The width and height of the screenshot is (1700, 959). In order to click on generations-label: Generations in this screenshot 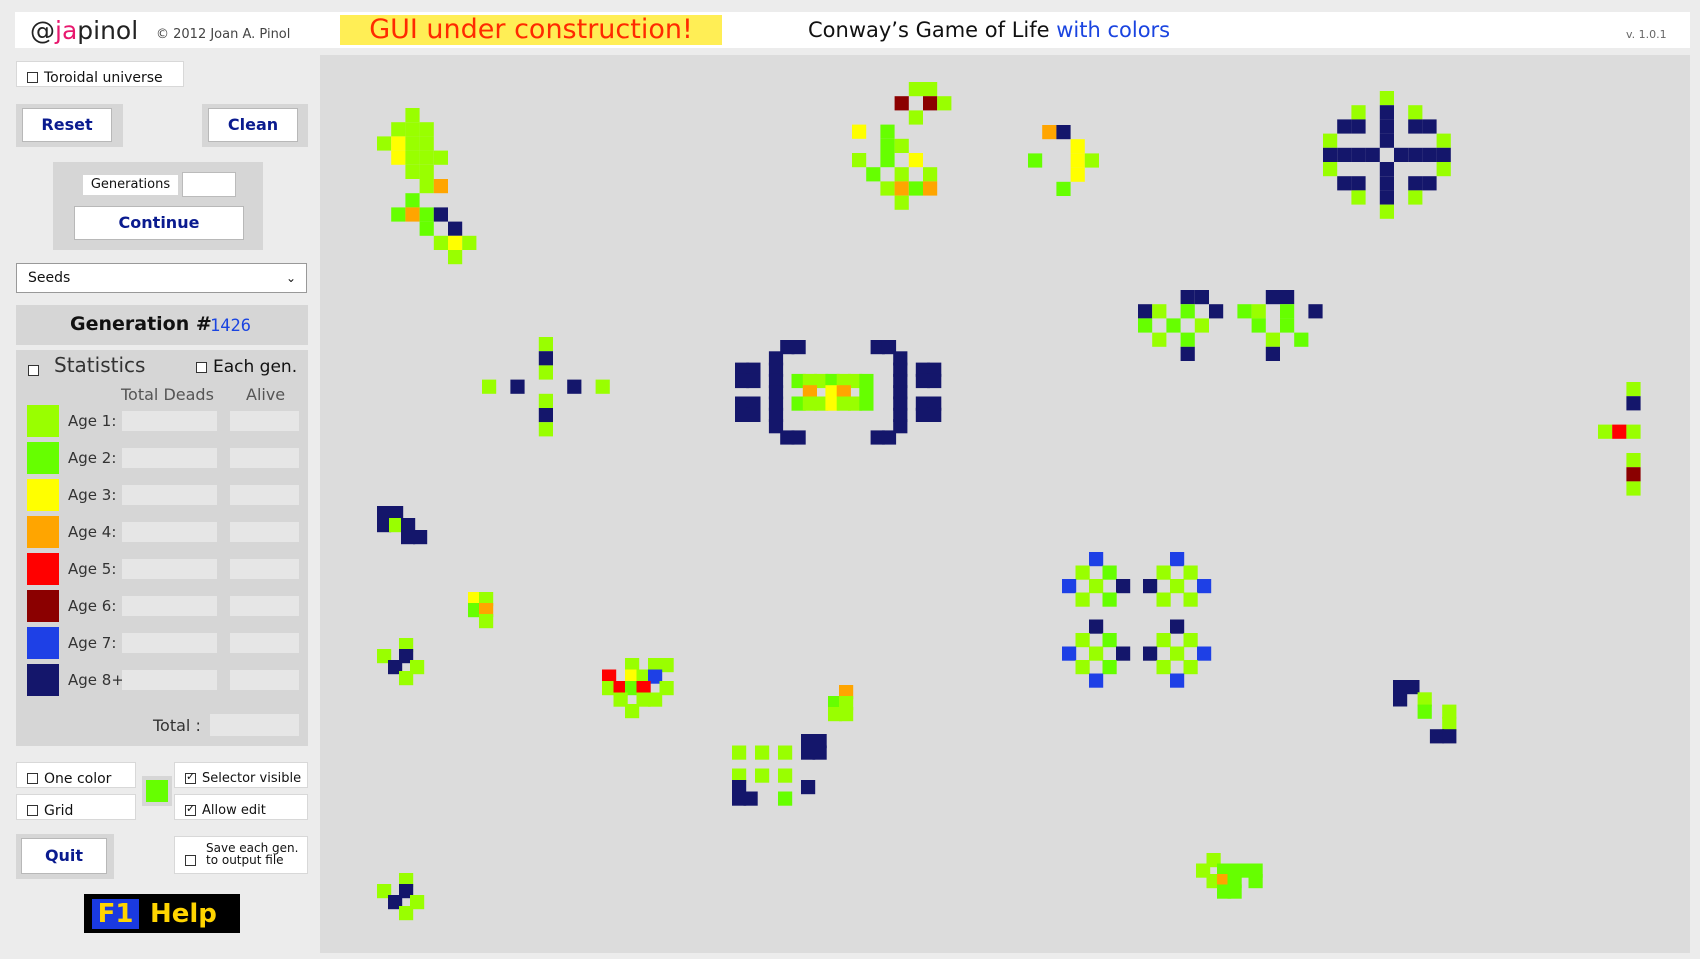, I will do `click(130, 185)`.